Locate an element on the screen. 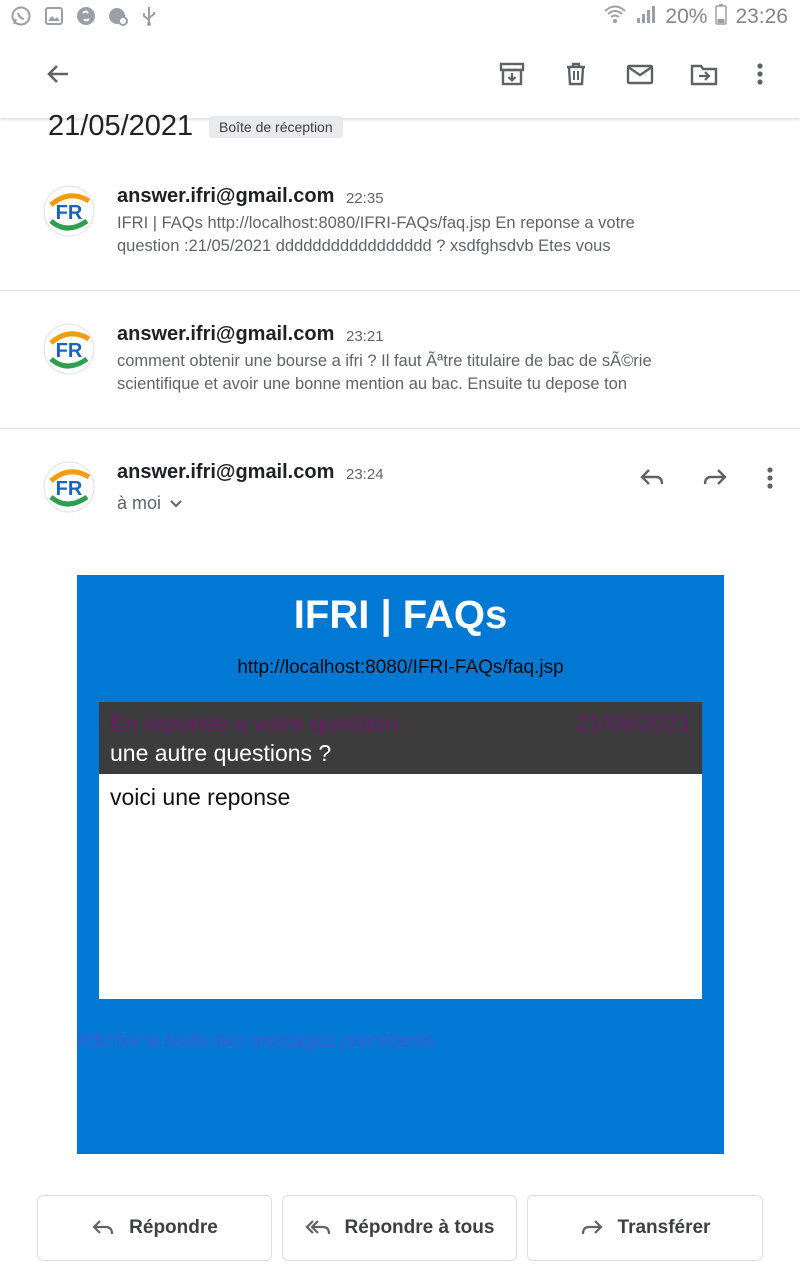  thread-subject: 21/05/2021 is located at coordinates (121, 126).